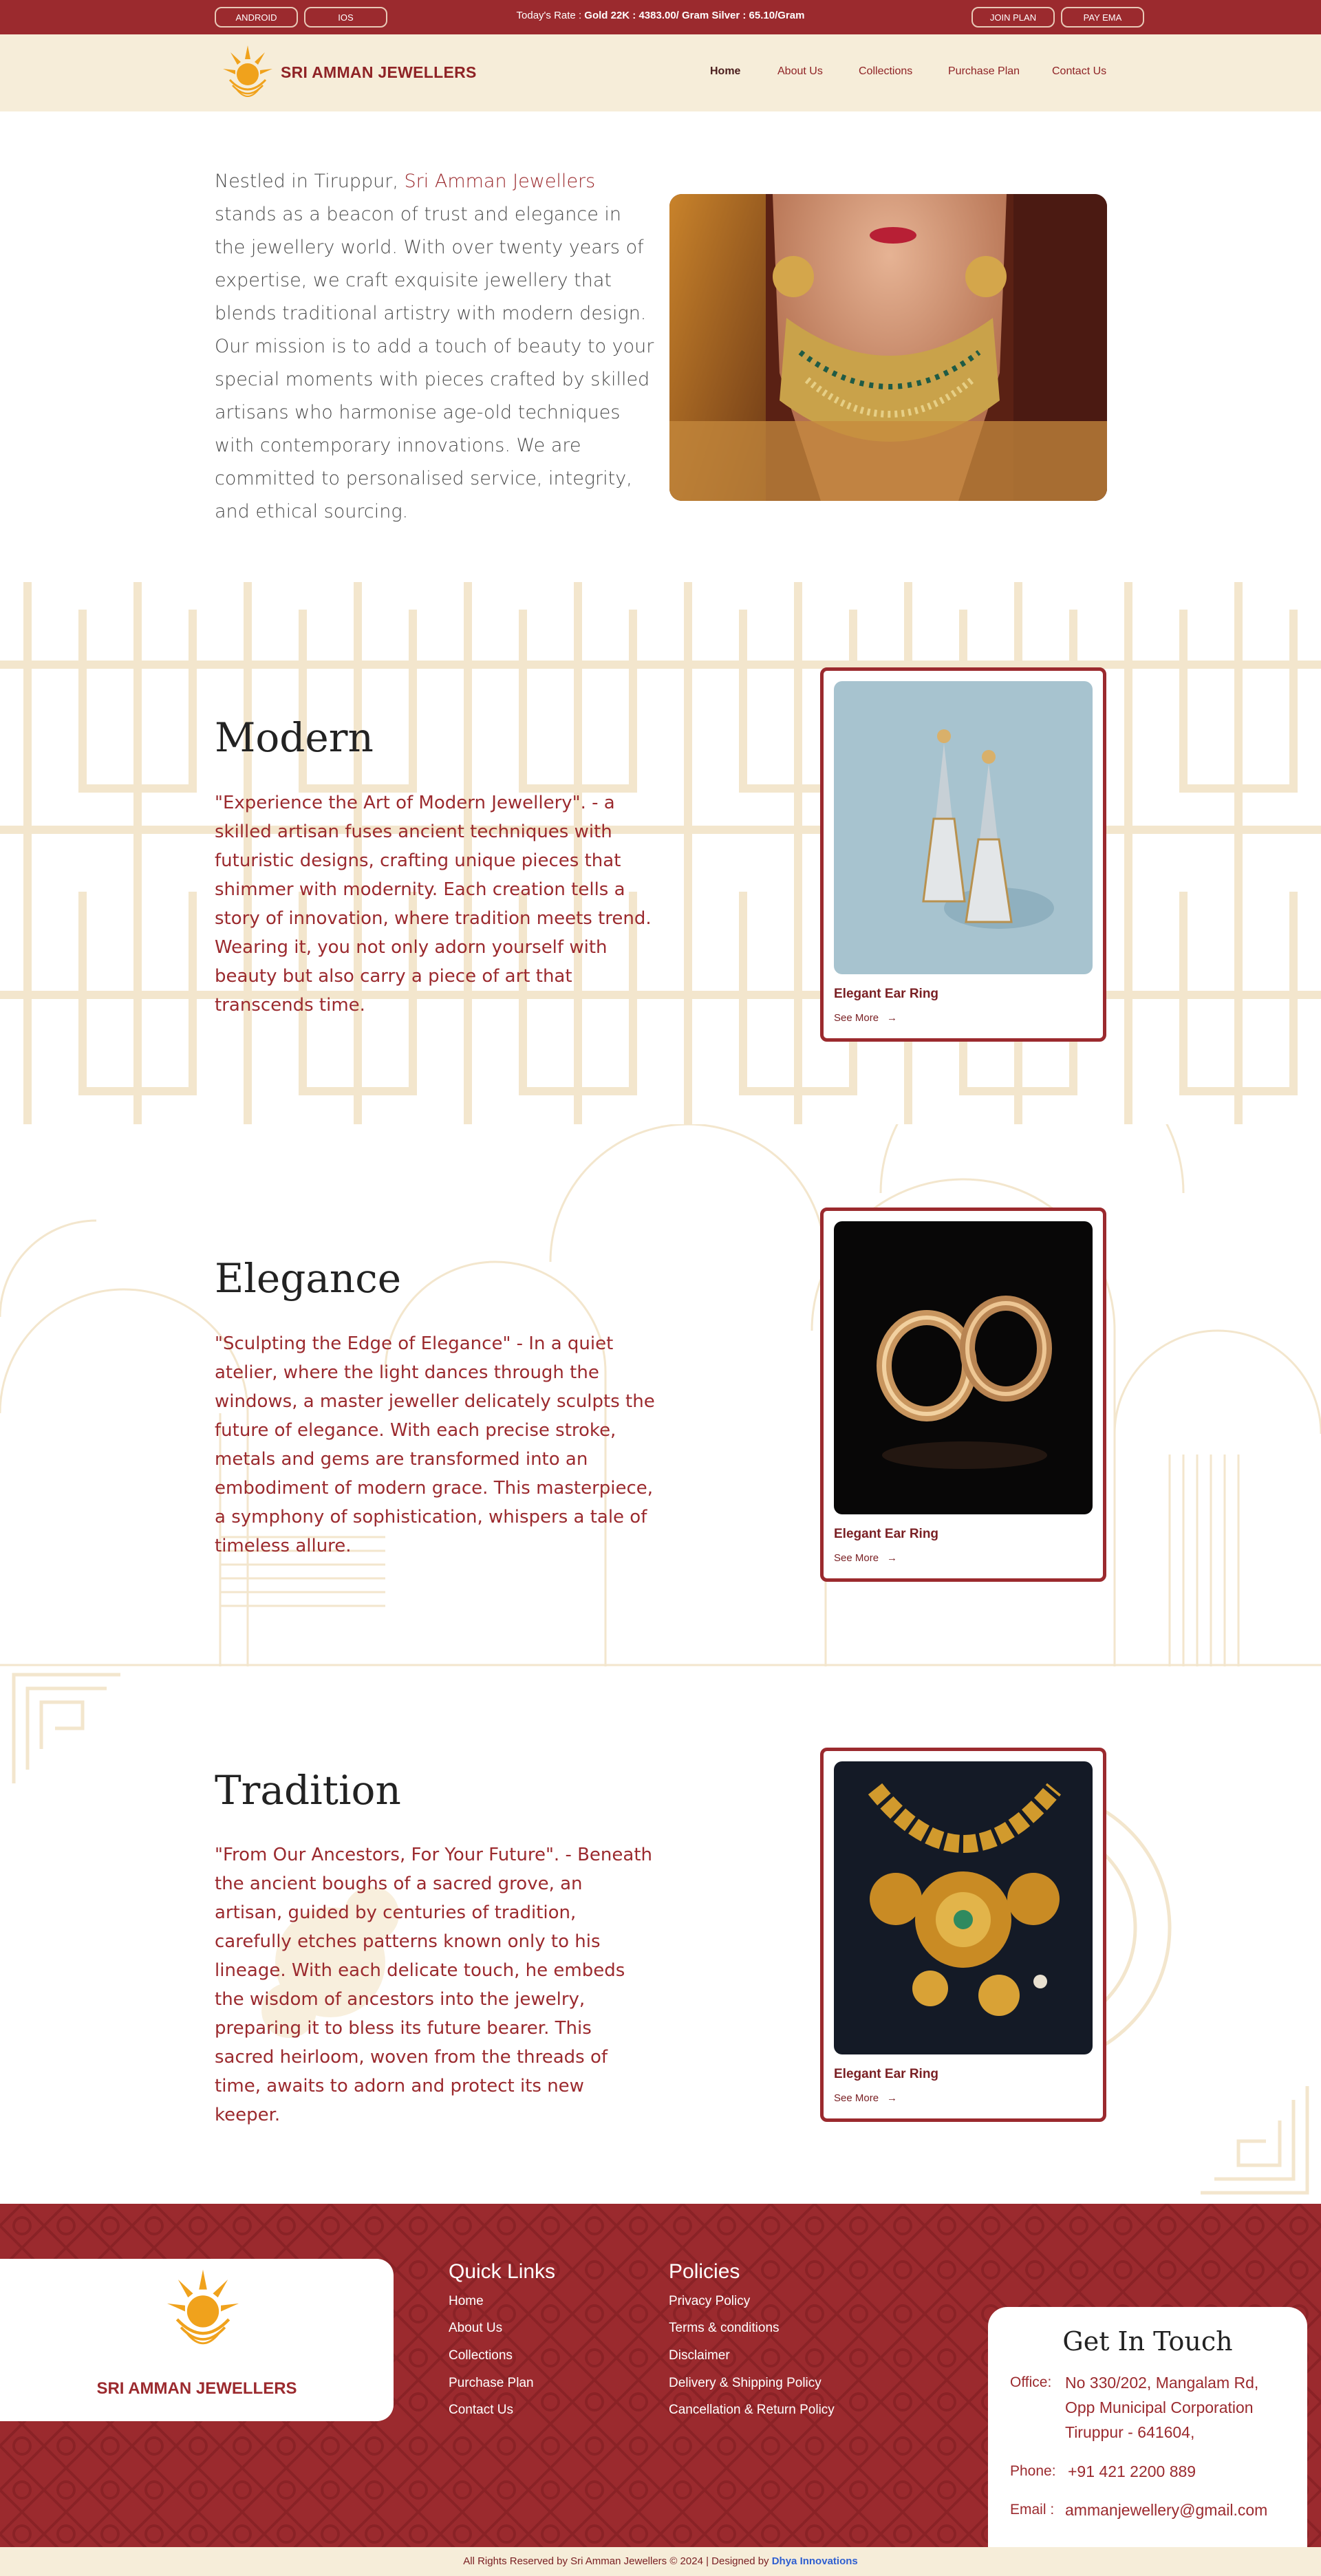 The image size is (1321, 2576). Describe the element at coordinates (1130, 2432) in the screenshot. I see `office-line-3: Tiruppur - 641604,` at that location.